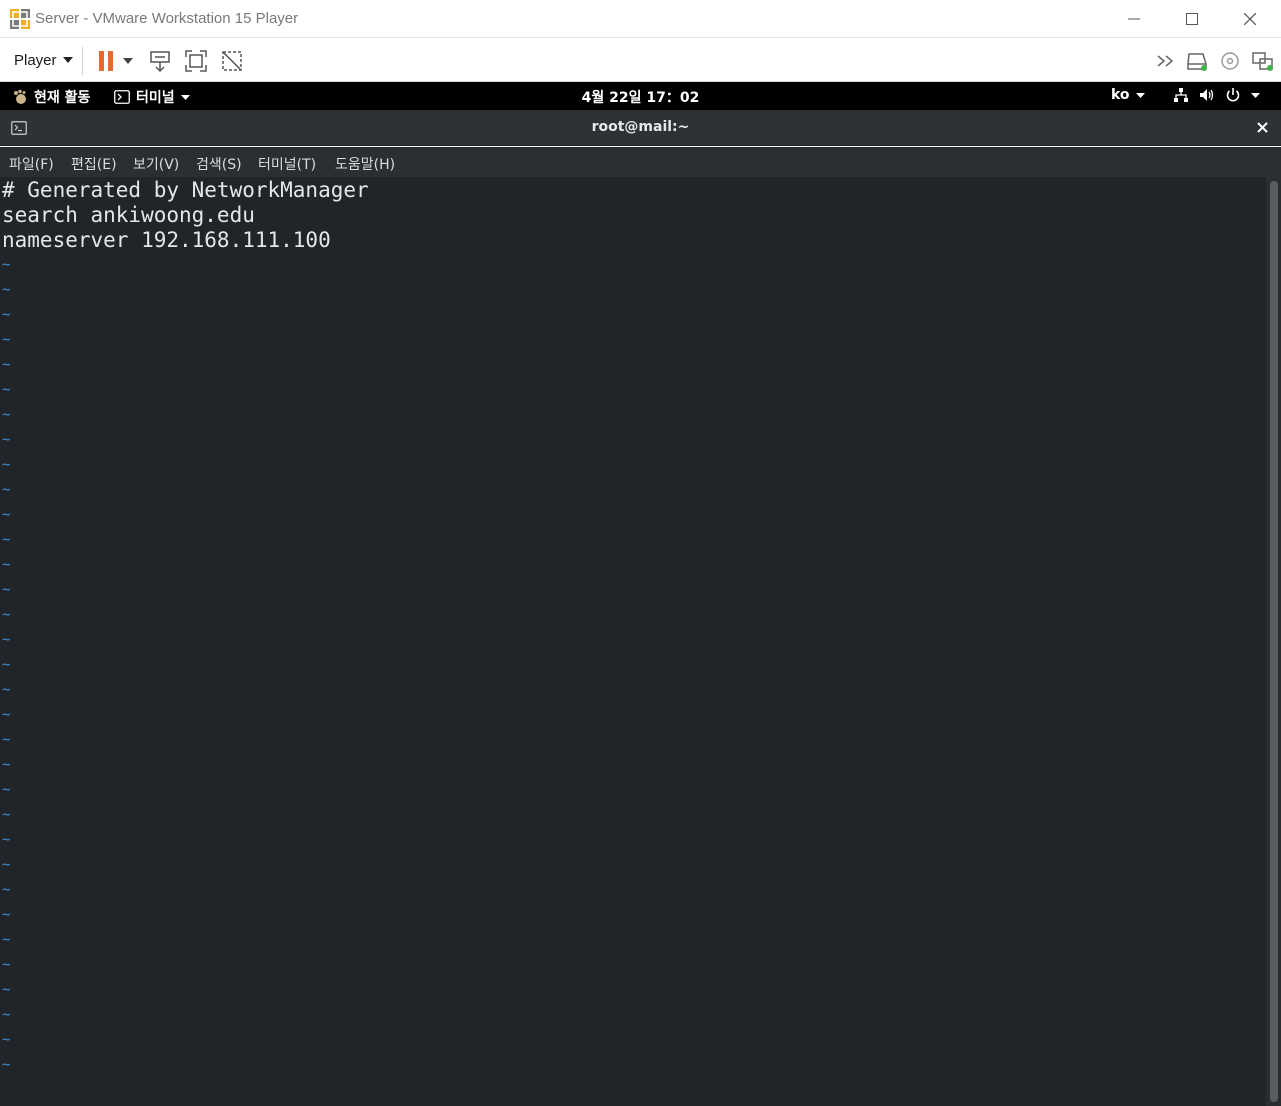  What do you see at coordinates (1274, 641) in the screenshot?
I see `scrollbar-thumb` at bounding box center [1274, 641].